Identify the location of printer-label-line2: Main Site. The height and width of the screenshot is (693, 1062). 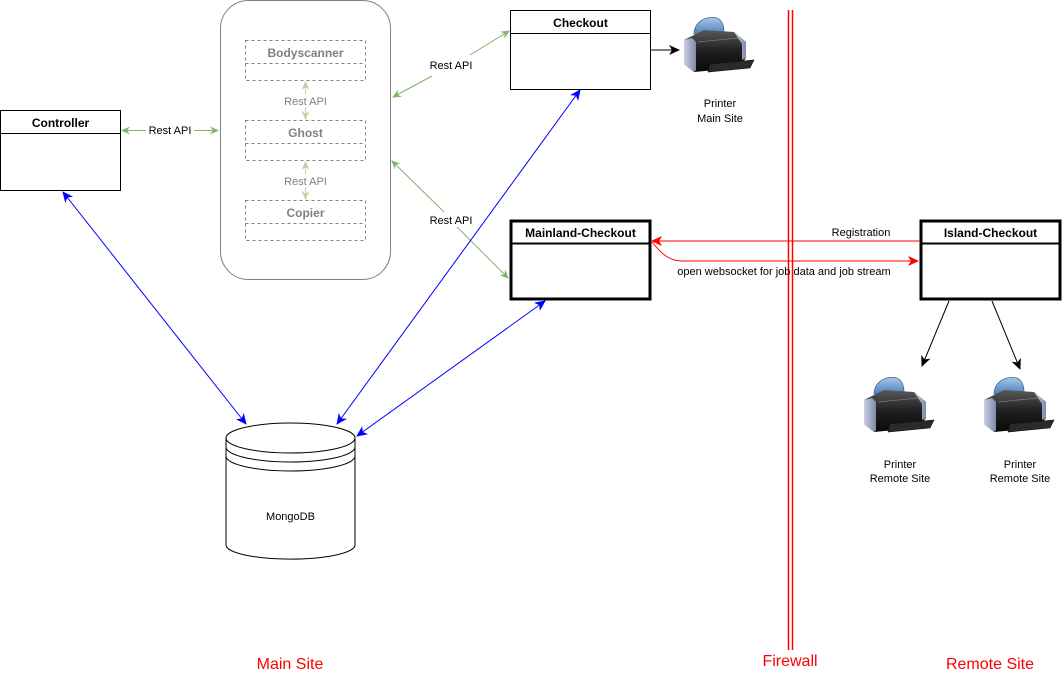
(720, 119).